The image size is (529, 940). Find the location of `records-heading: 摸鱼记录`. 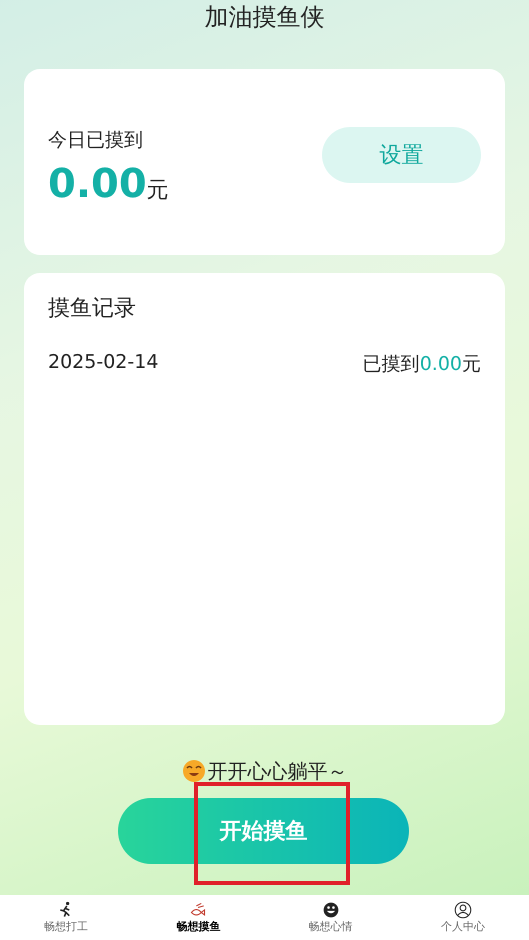

records-heading: 摸鱼记录 is located at coordinates (92, 309).